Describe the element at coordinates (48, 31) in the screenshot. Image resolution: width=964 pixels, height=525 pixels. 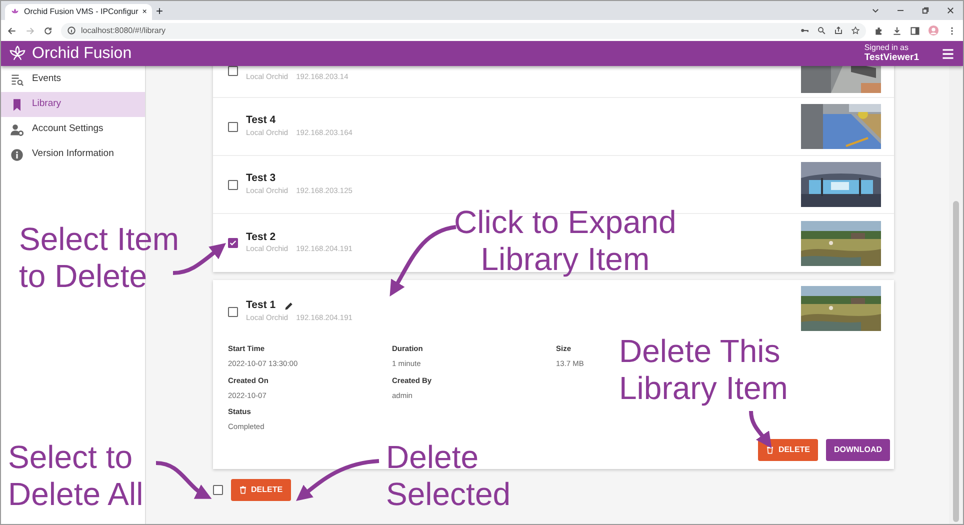
I see `reload-icon` at that location.